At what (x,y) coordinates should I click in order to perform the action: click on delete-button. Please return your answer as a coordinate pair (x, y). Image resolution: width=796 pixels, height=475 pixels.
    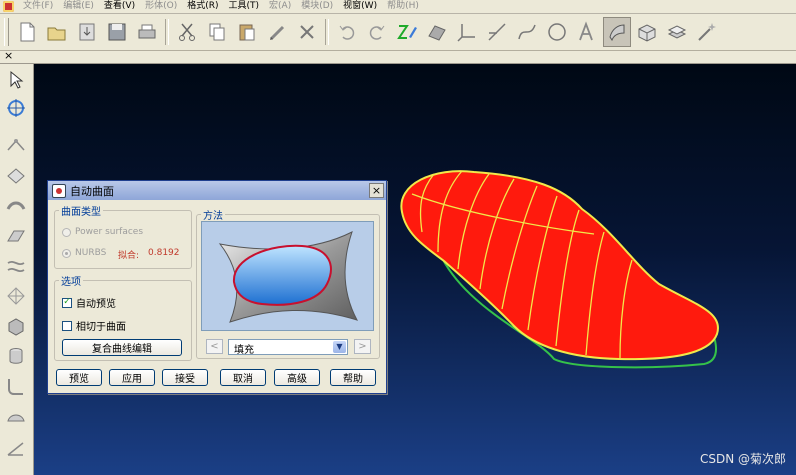
    Looking at the image, I should click on (307, 32).